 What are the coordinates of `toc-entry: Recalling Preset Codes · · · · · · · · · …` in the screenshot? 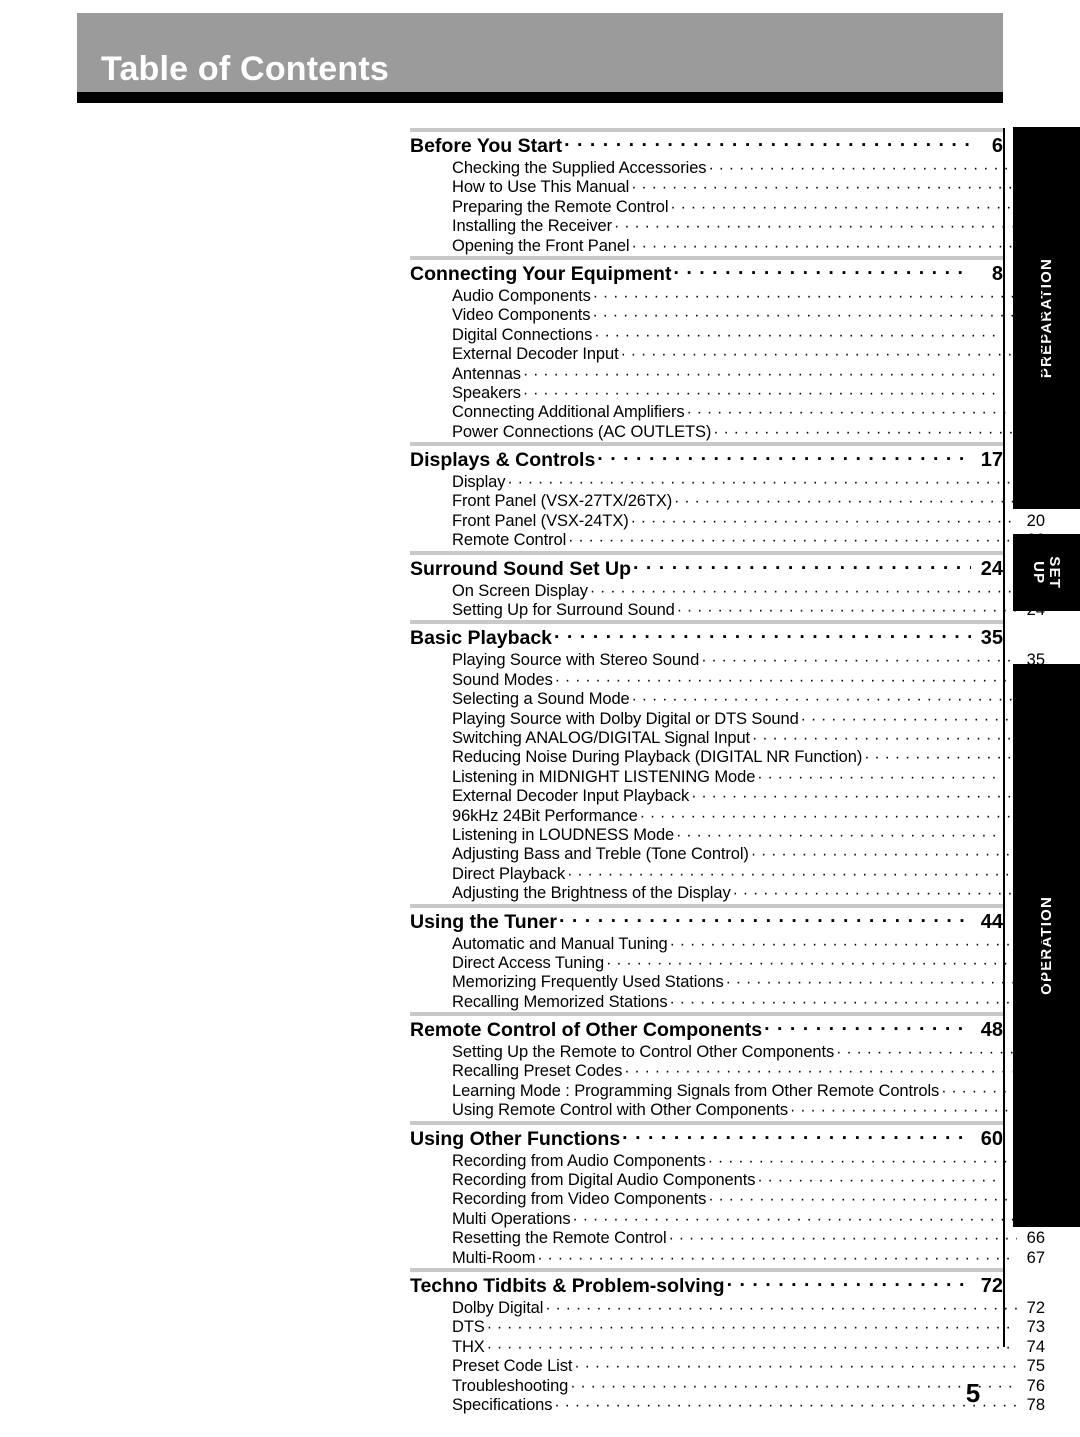 It's located at (727, 1071).